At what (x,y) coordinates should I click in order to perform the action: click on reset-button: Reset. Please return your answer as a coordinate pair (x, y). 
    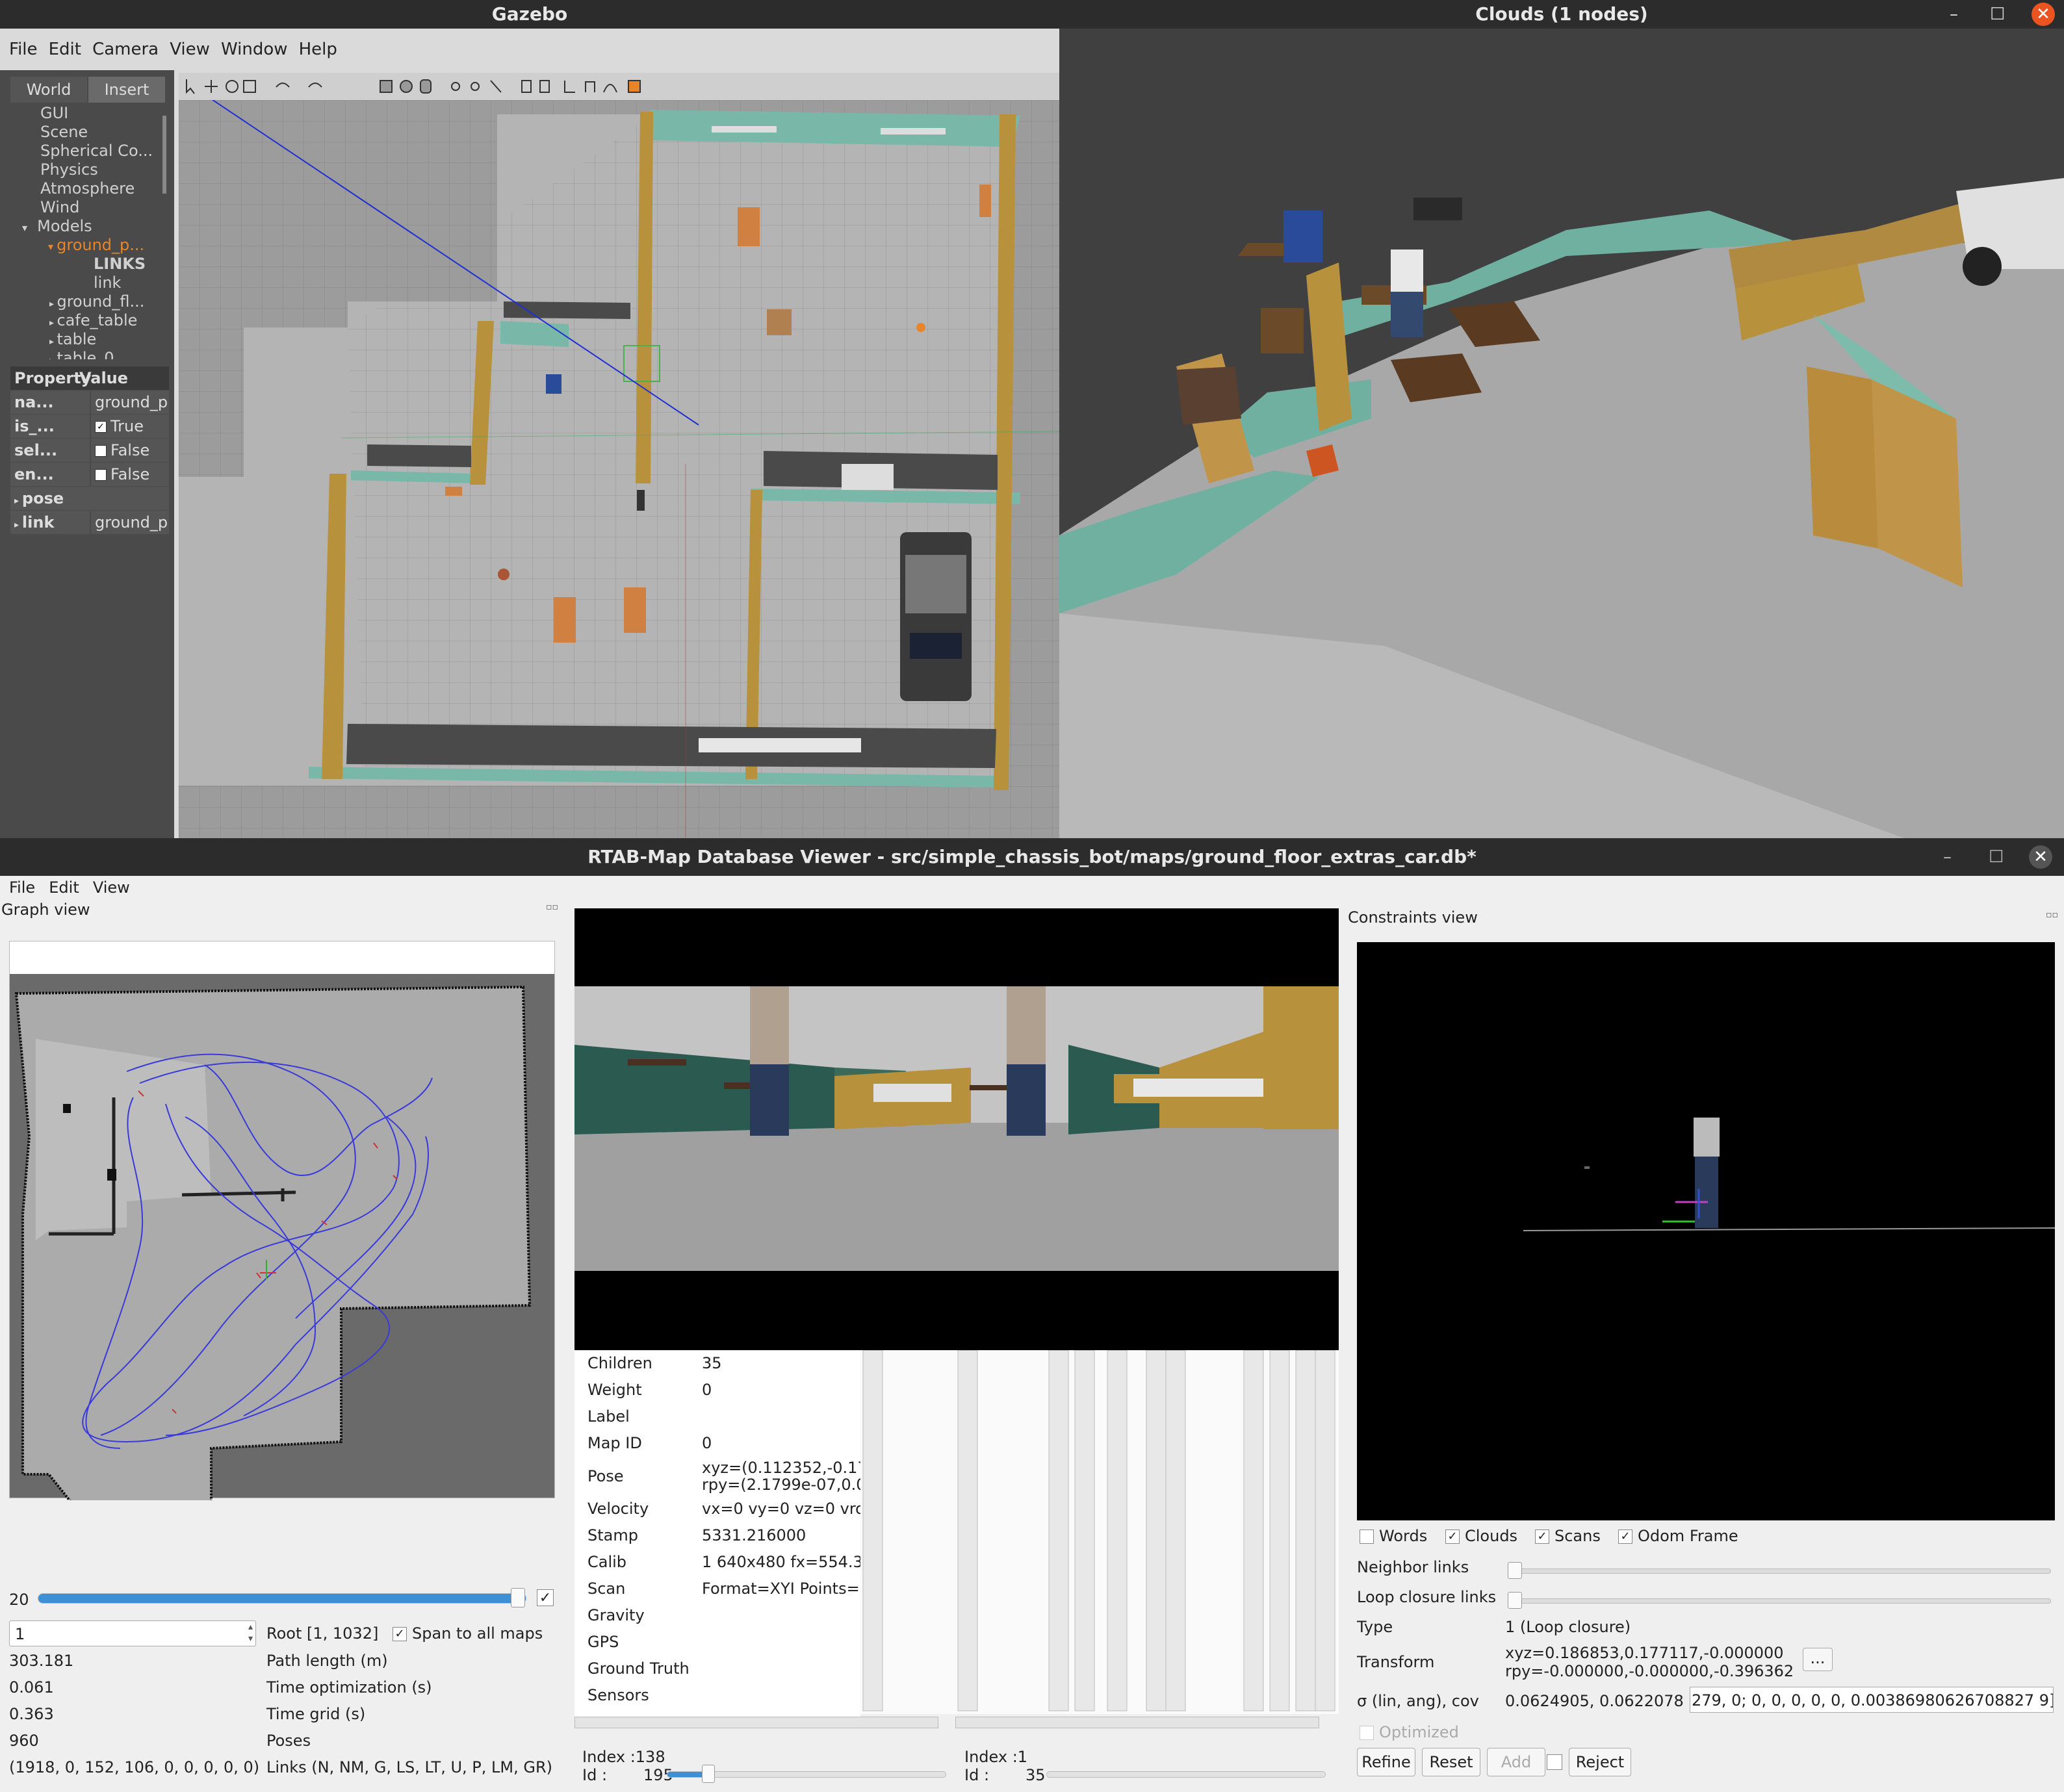
    Looking at the image, I should click on (1451, 1762).